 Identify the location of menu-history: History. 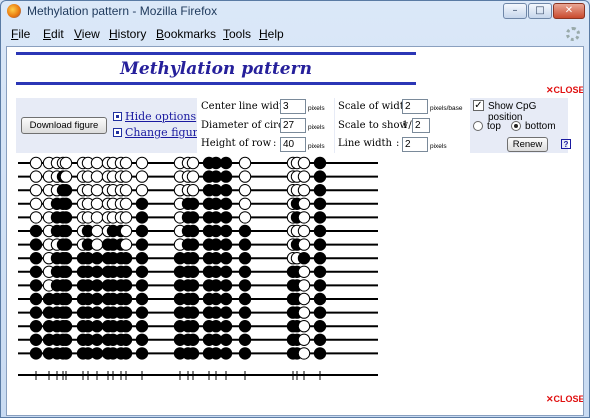
(127, 34).